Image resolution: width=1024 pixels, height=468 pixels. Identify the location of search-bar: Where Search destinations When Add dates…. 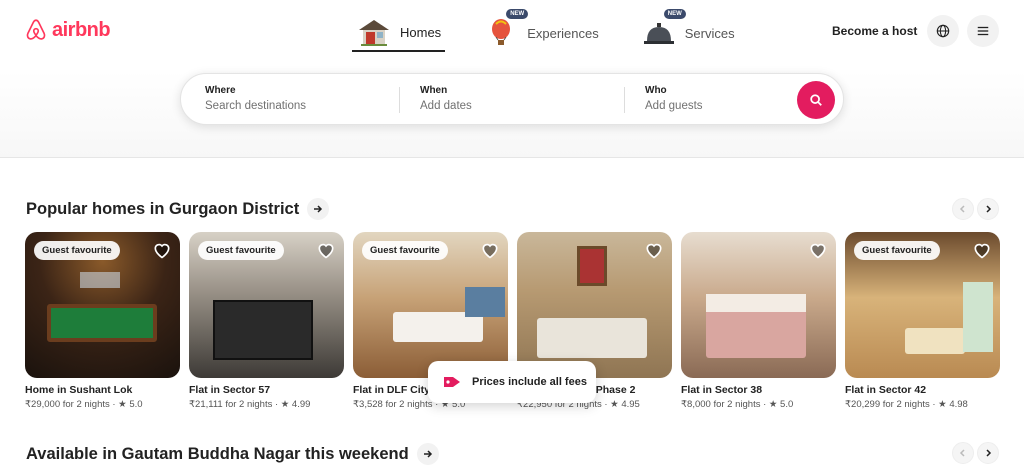
(512, 99).